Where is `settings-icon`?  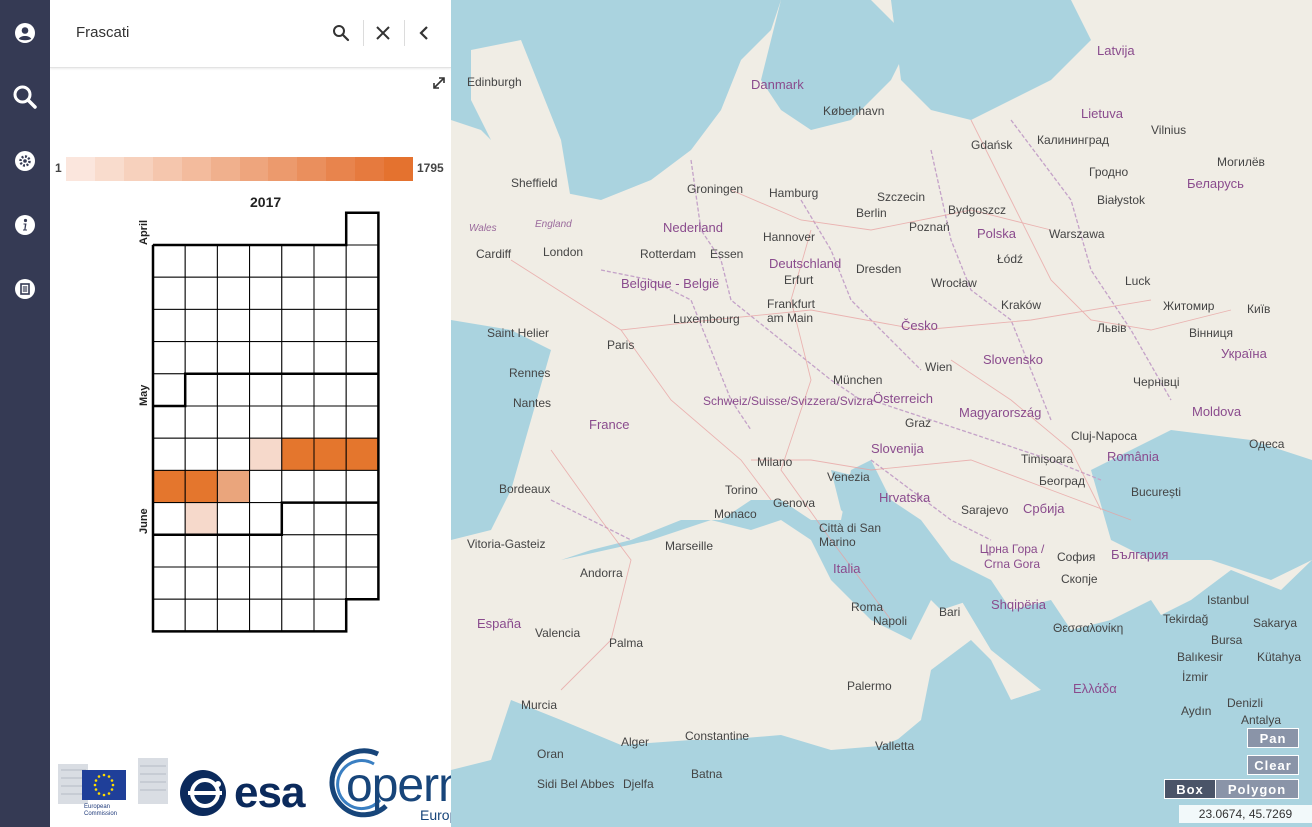 settings-icon is located at coordinates (25, 161).